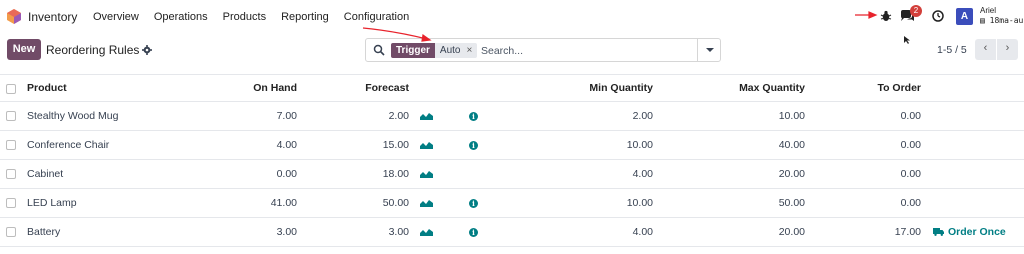 This screenshot has width=1024, height=254. Describe the element at coordinates (248, 145) in the screenshot. I see `cell-on-hand: 4.00` at that location.